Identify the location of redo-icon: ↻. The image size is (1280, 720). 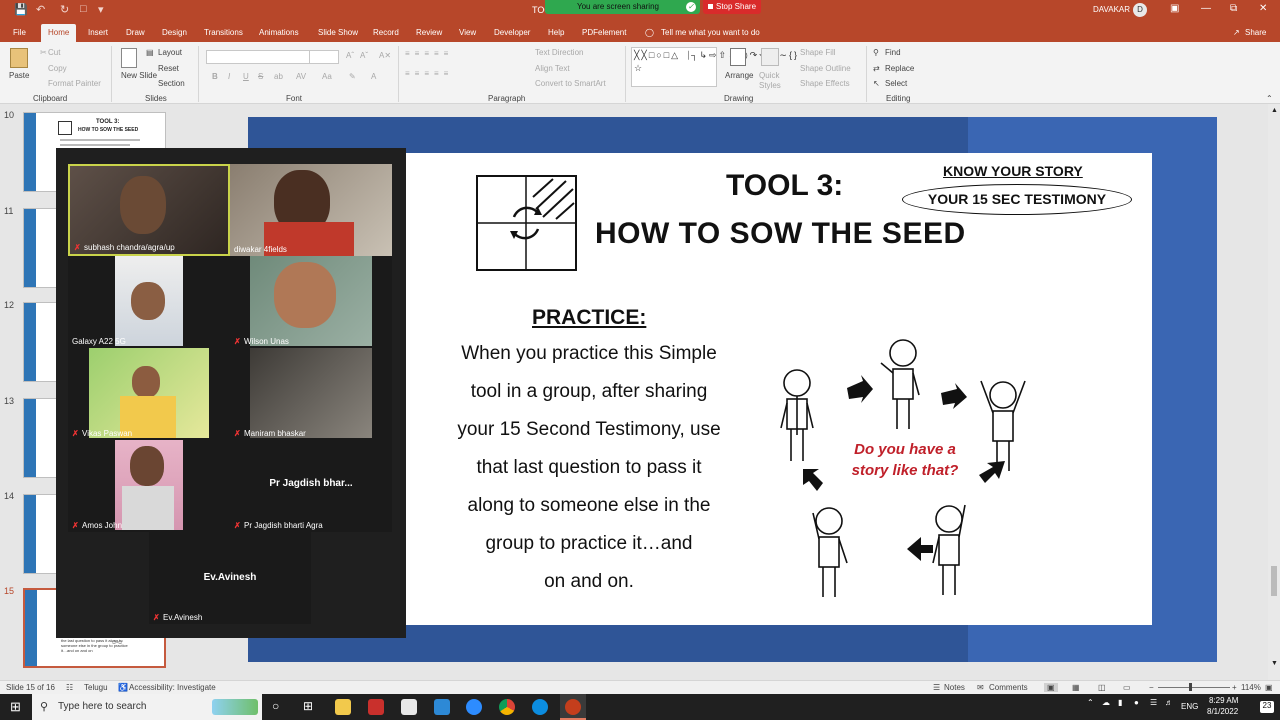
(64, 9).